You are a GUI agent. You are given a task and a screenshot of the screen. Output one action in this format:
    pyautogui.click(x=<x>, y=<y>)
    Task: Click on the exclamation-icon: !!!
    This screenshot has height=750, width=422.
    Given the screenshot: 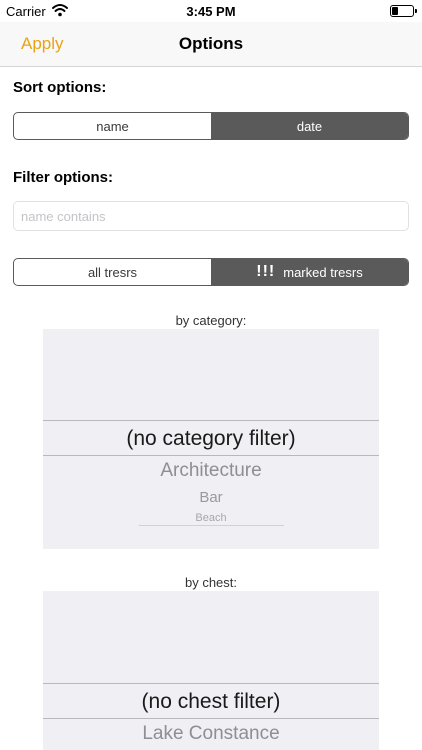 What is the action you would take?
    pyautogui.click(x=266, y=271)
    